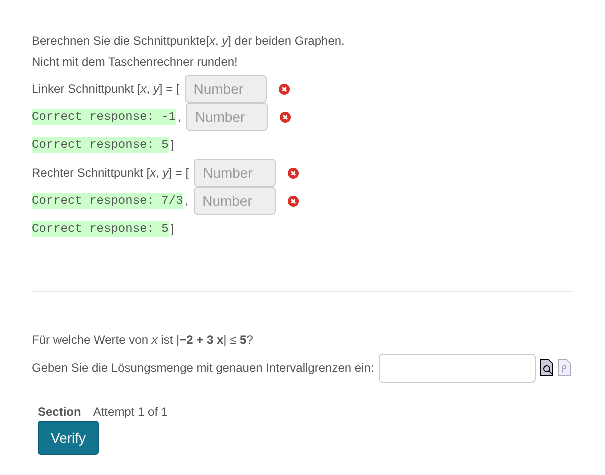 The height and width of the screenshot is (475, 605). What do you see at coordinates (189, 41) in the screenshot?
I see `instruction-text: Berechnen Sie die Schnittpunkte[x, y] der beiden Graphen.` at bounding box center [189, 41].